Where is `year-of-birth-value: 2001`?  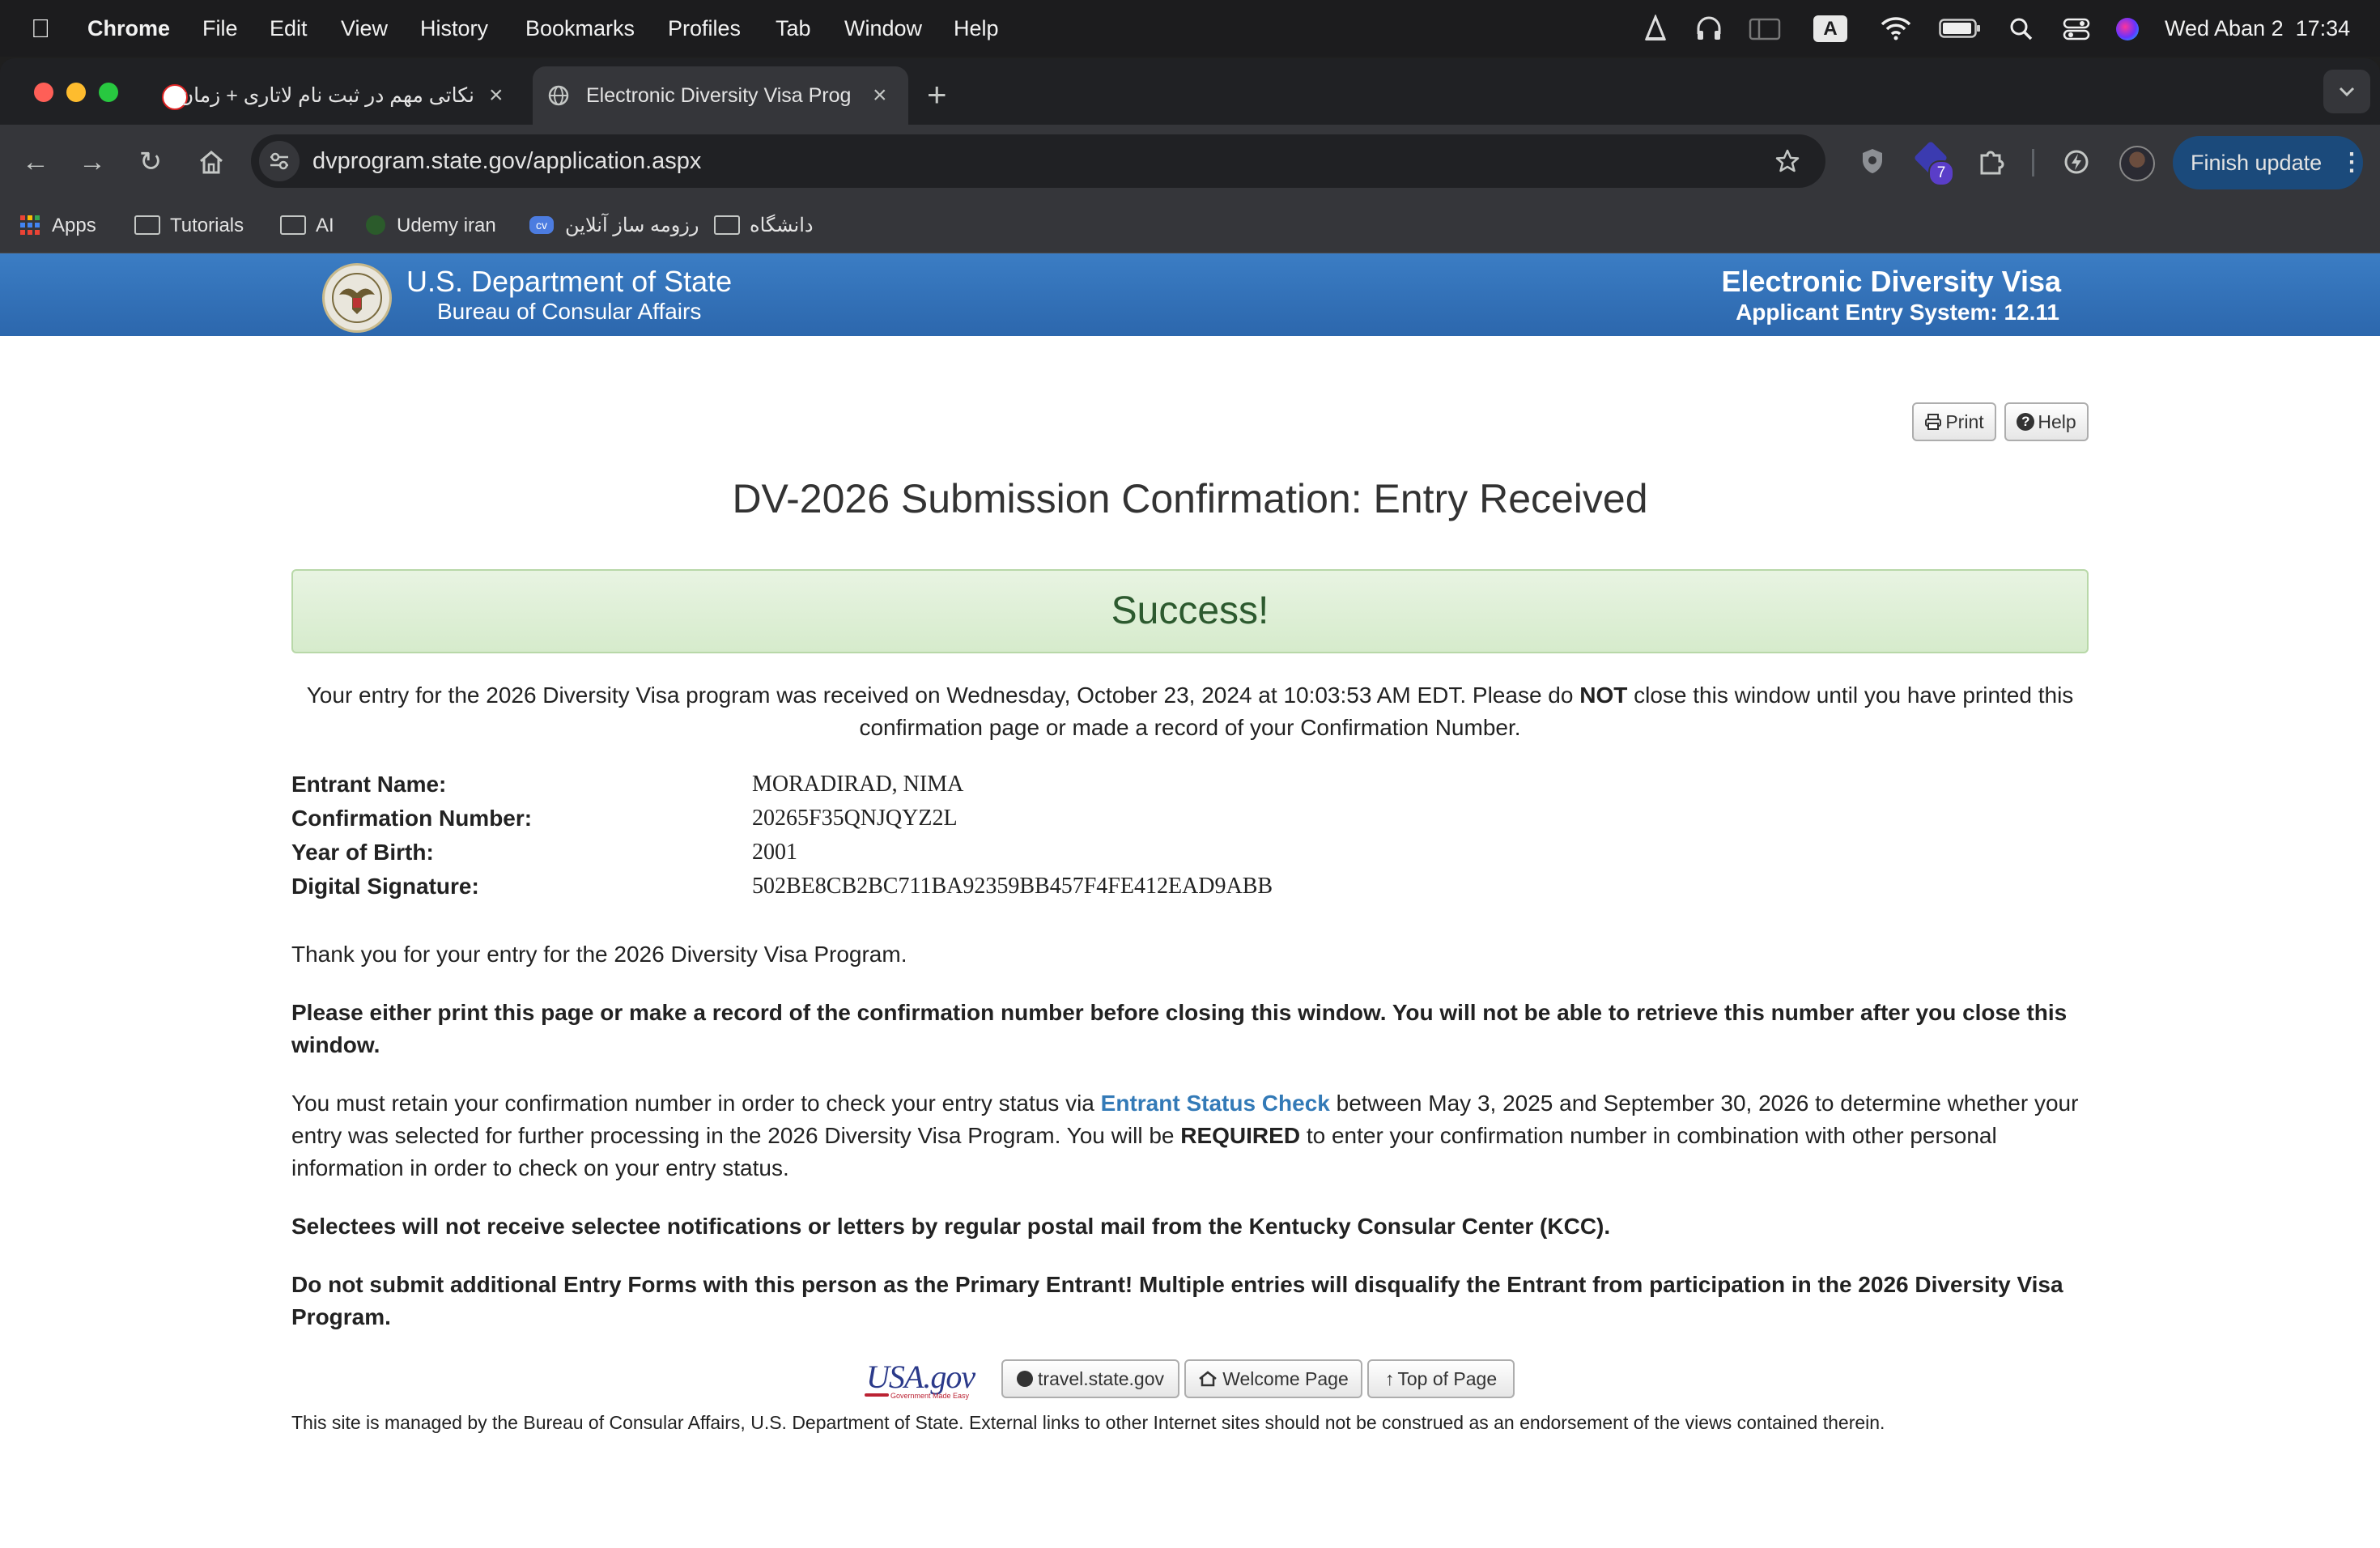
year-of-birth-value: 2001 is located at coordinates (774, 852).